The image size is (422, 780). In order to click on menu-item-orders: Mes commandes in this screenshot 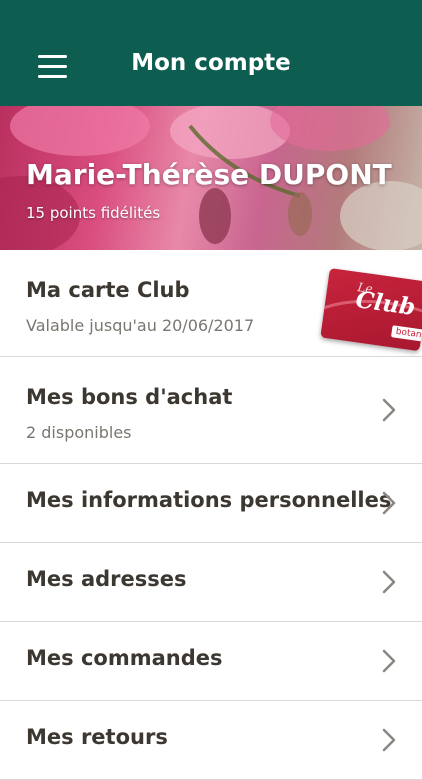, I will do `click(211, 661)`.